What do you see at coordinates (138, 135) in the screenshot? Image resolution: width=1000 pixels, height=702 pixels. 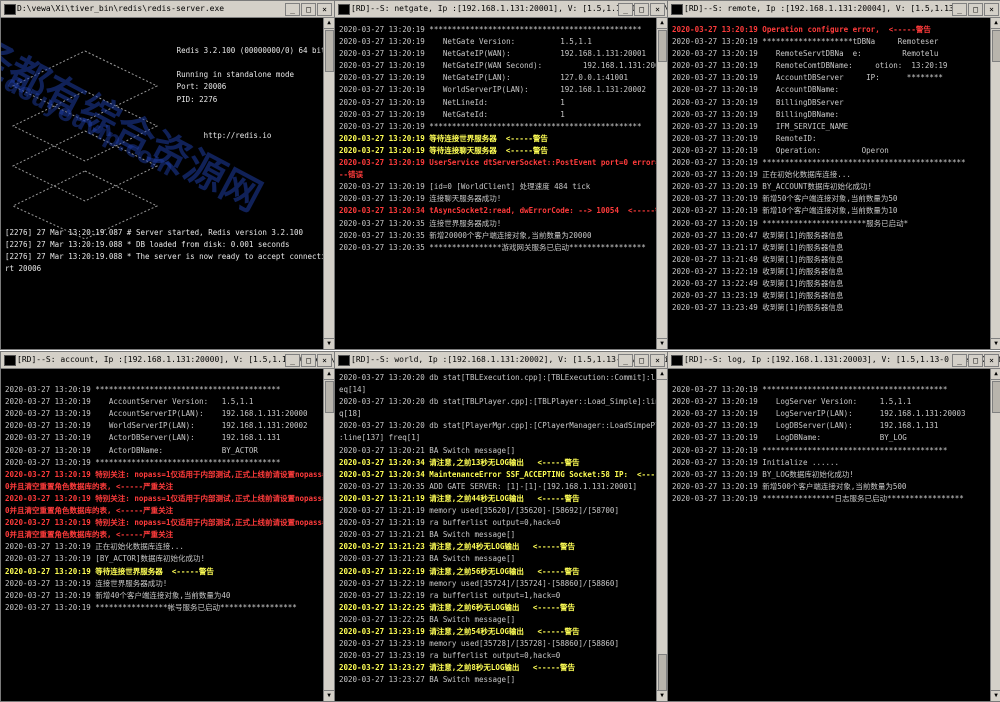 I see `console-line: http://redis.io` at bounding box center [138, 135].